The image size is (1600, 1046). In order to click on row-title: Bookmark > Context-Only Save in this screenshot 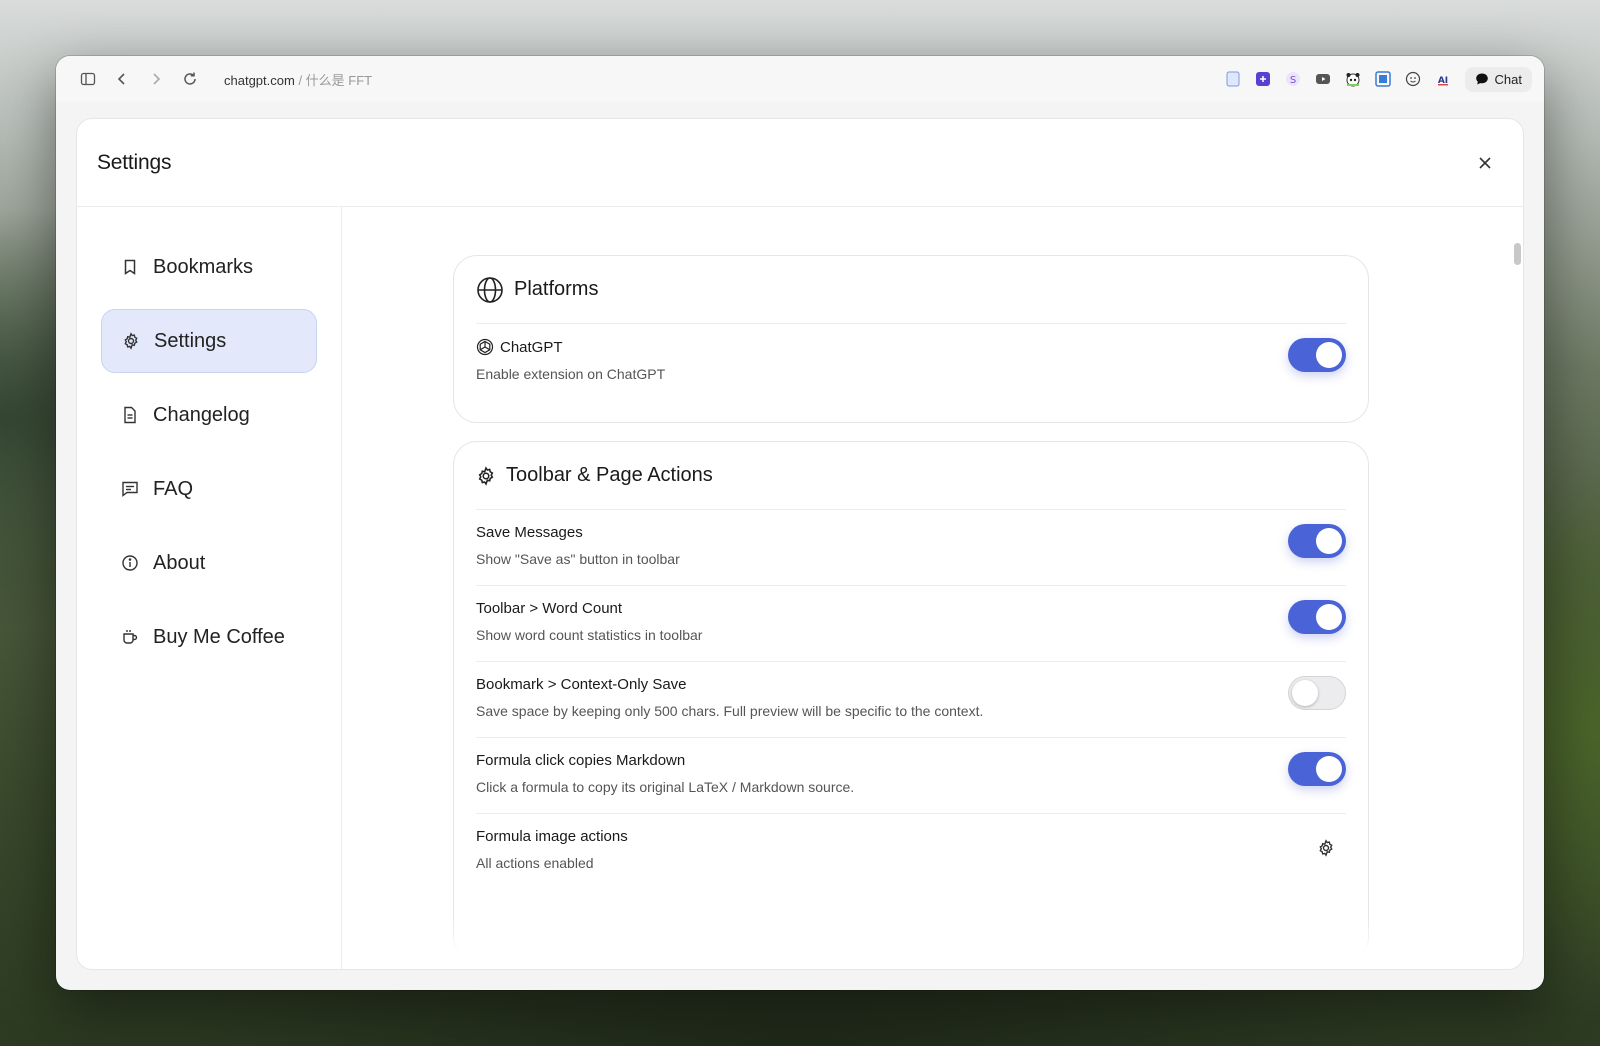, I will do `click(581, 684)`.